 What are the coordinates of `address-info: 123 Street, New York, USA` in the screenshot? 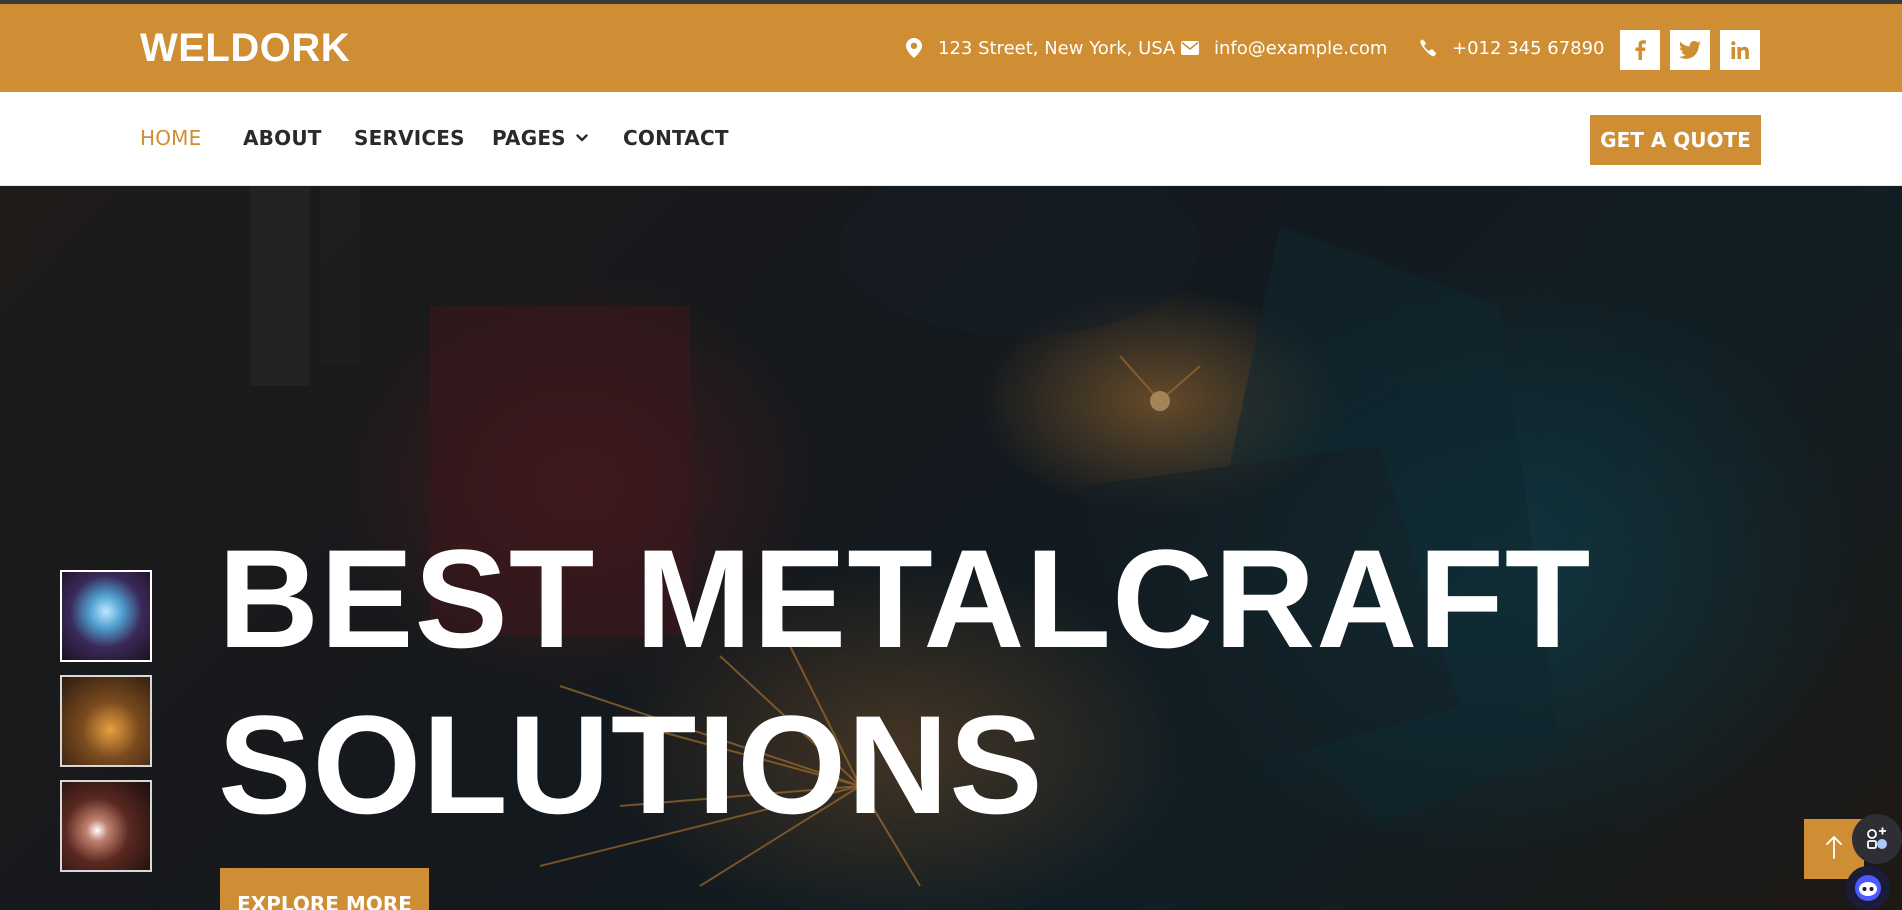 It's located at (1039, 48).